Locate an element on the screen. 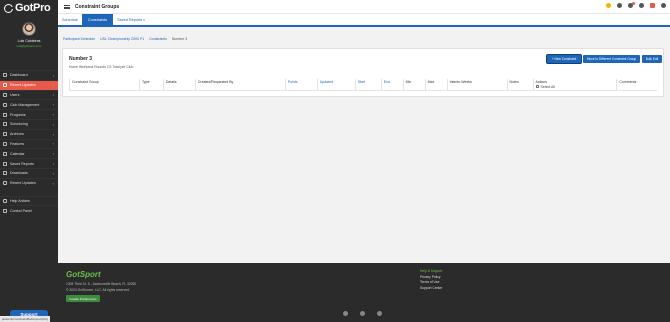 This screenshot has width=670, height=322. sidebar-item-label-wrap: Scheduling is located at coordinates (15, 124).